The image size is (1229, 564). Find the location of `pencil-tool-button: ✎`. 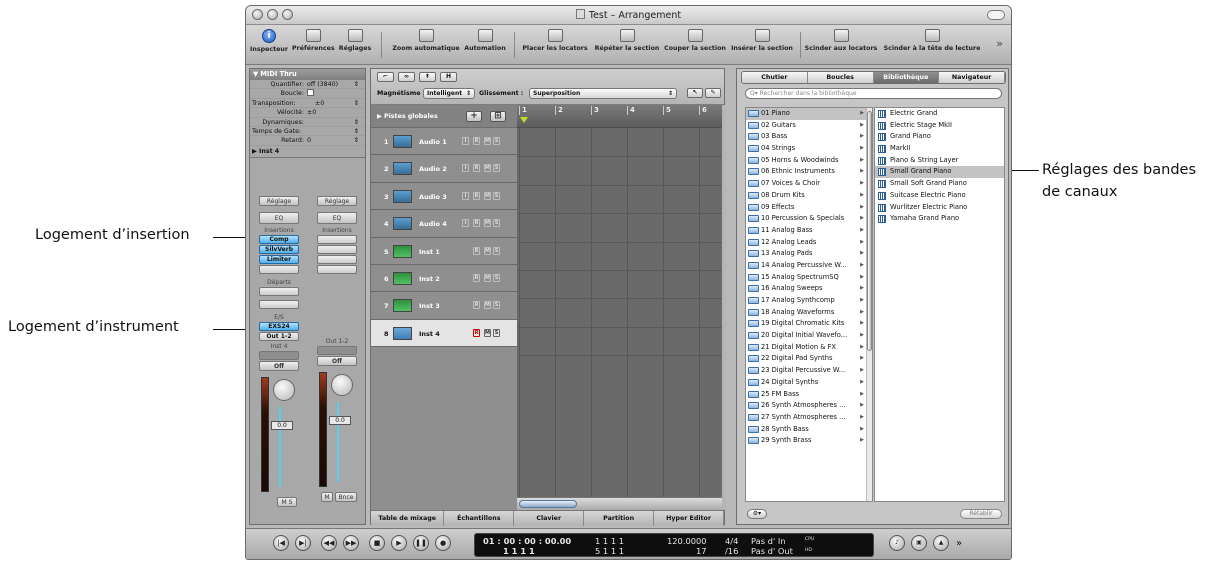

pencil-tool-button: ✎ is located at coordinates (713, 93).